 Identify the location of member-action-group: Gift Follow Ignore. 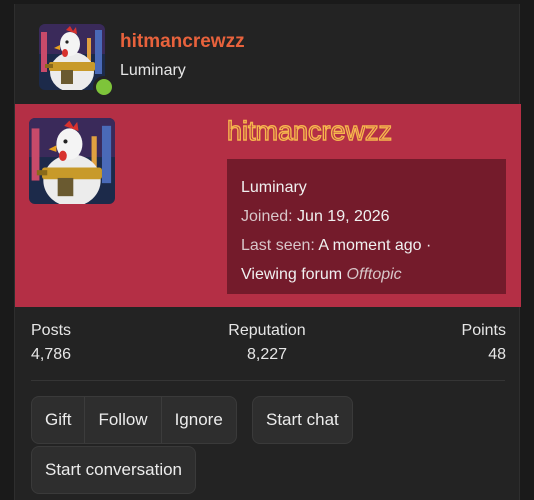
(134, 420).